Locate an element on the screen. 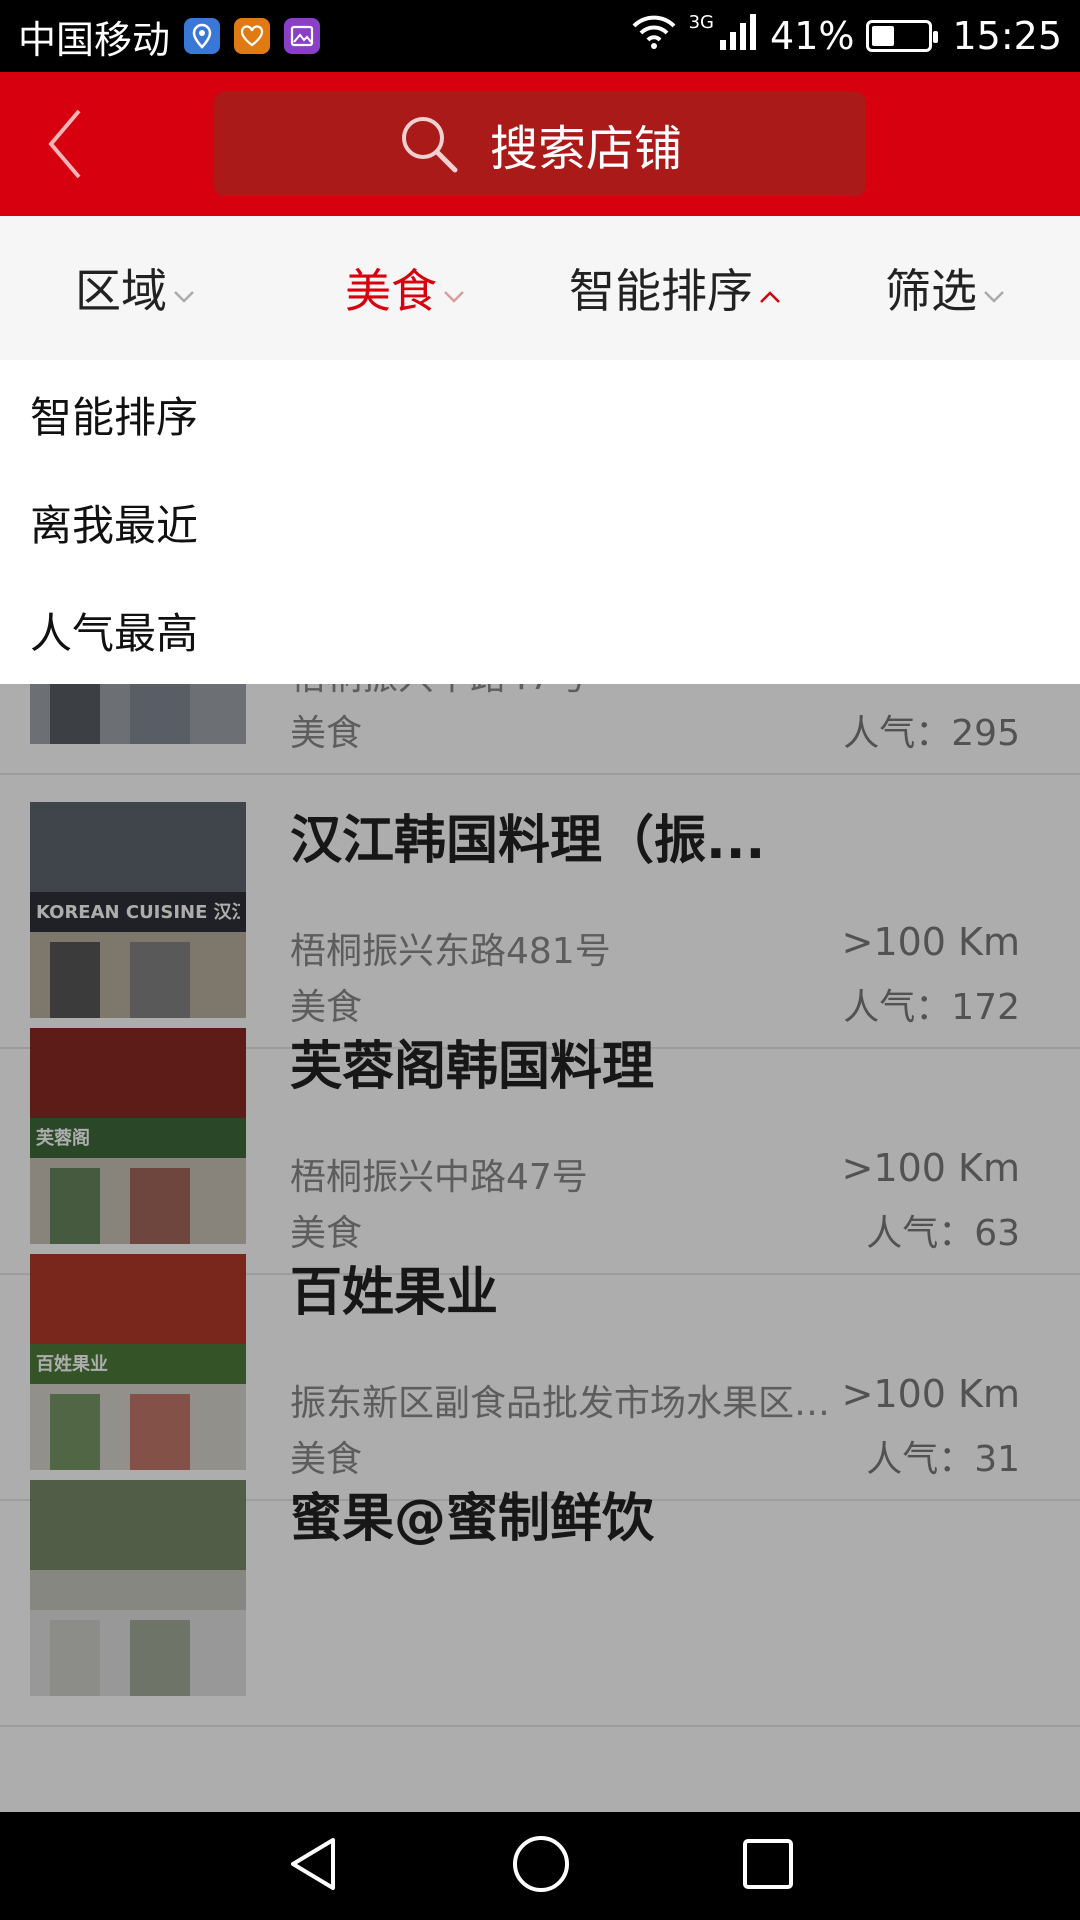 The height and width of the screenshot is (1920, 1080). filter-tab-2: 智能排序 is located at coordinates (675, 288).